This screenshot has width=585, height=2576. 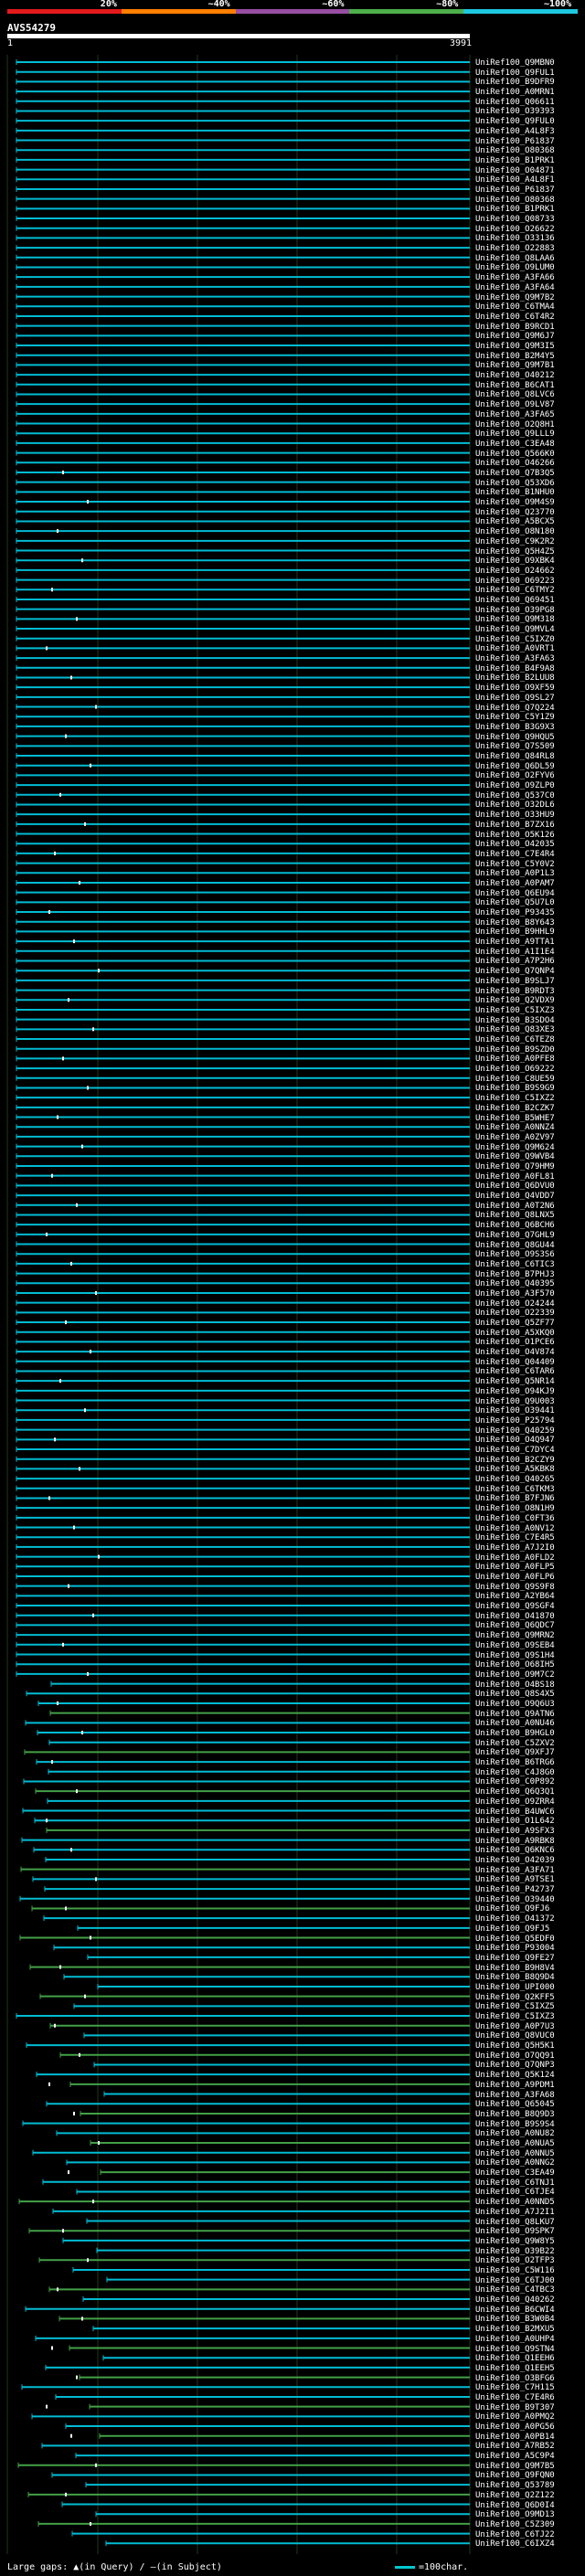 What do you see at coordinates (515, 981) in the screenshot?
I see `hit-label: UniRef100_B9SLJ7` at bounding box center [515, 981].